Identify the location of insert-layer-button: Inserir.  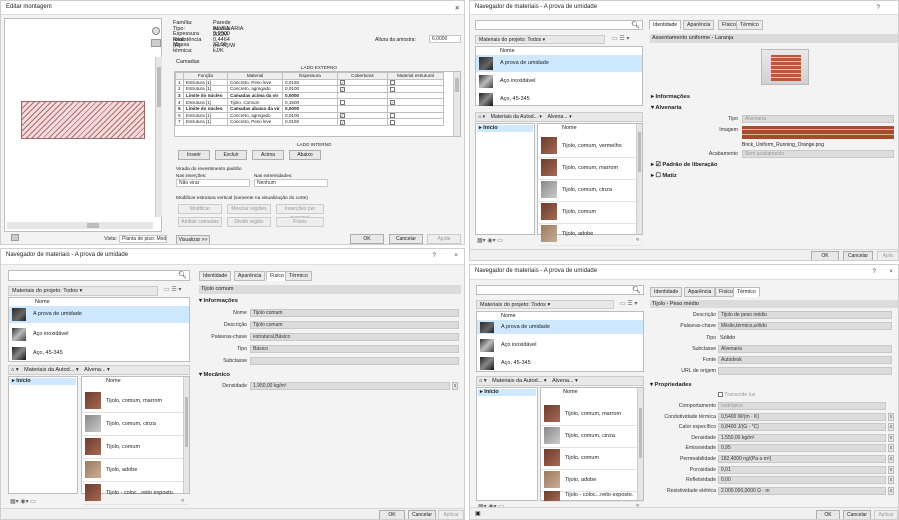
(194, 155).